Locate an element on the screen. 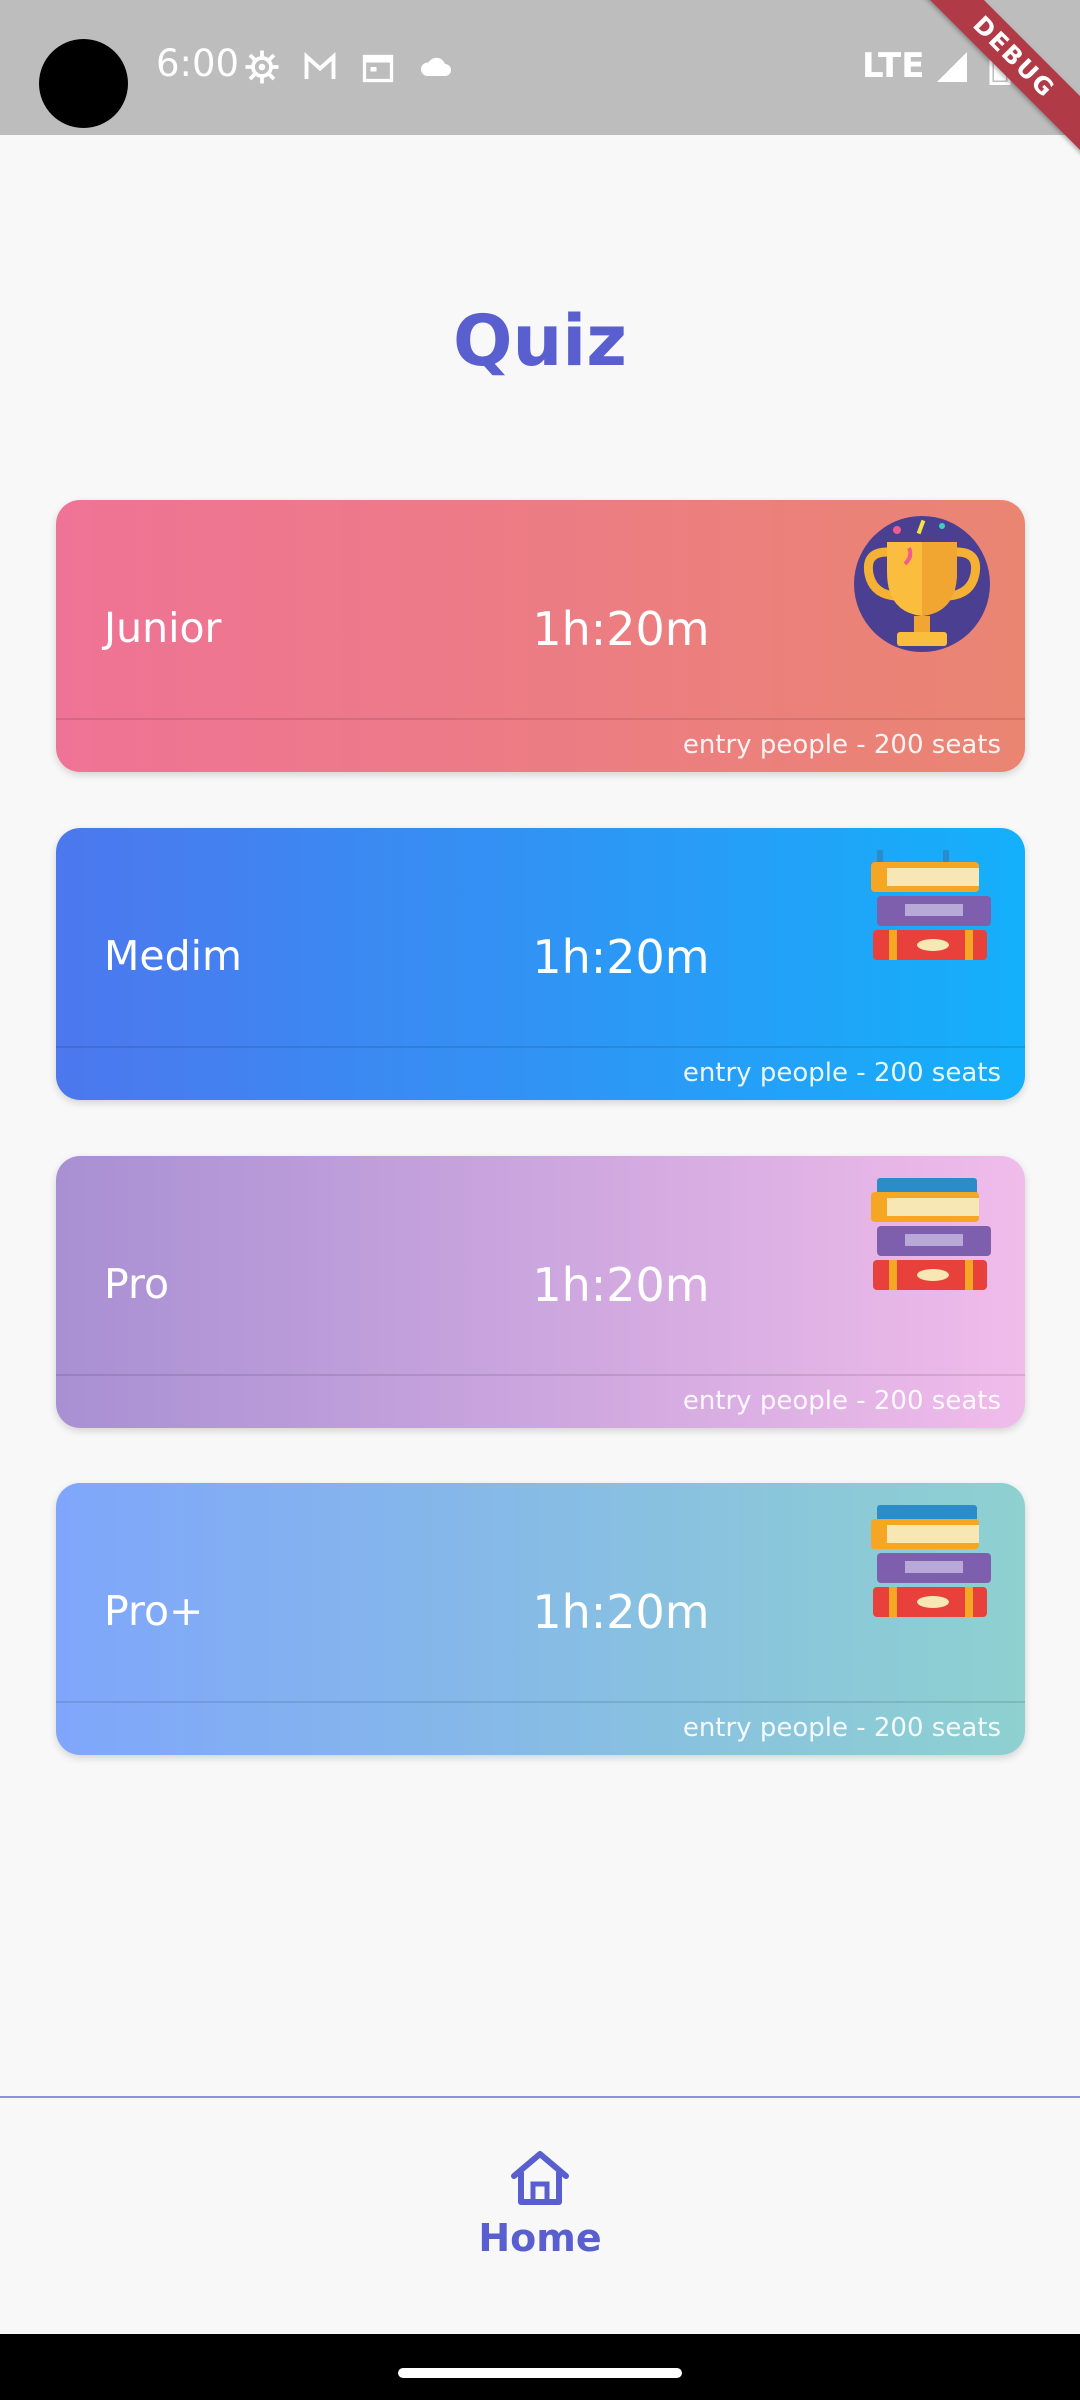  system-navigation-bar is located at coordinates (540, 2367).